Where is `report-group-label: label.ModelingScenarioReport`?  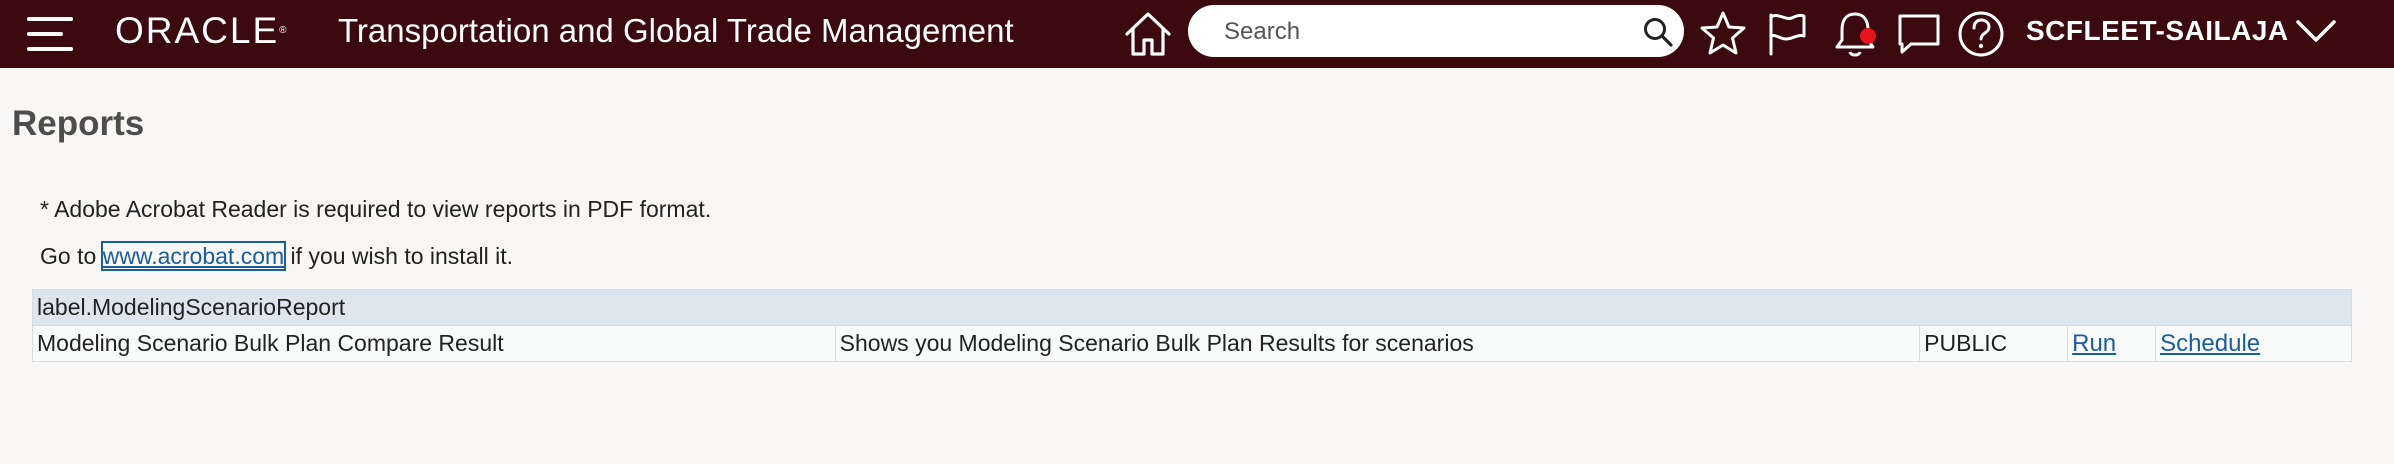 report-group-label: label.ModelingScenarioReport is located at coordinates (1192, 307).